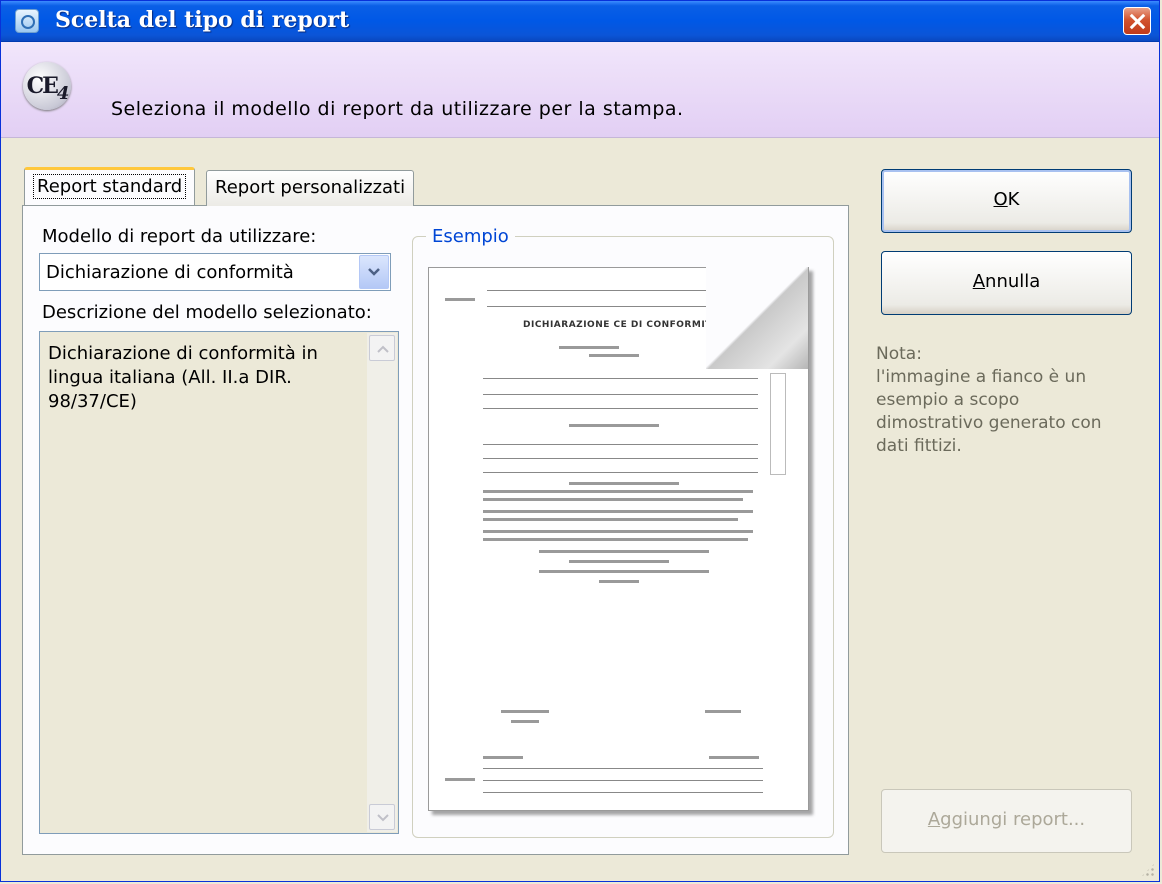  What do you see at coordinates (202, 20) in the screenshot?
I see `window-title: Scelta del tipo di report` at bounding box center [202, 20].